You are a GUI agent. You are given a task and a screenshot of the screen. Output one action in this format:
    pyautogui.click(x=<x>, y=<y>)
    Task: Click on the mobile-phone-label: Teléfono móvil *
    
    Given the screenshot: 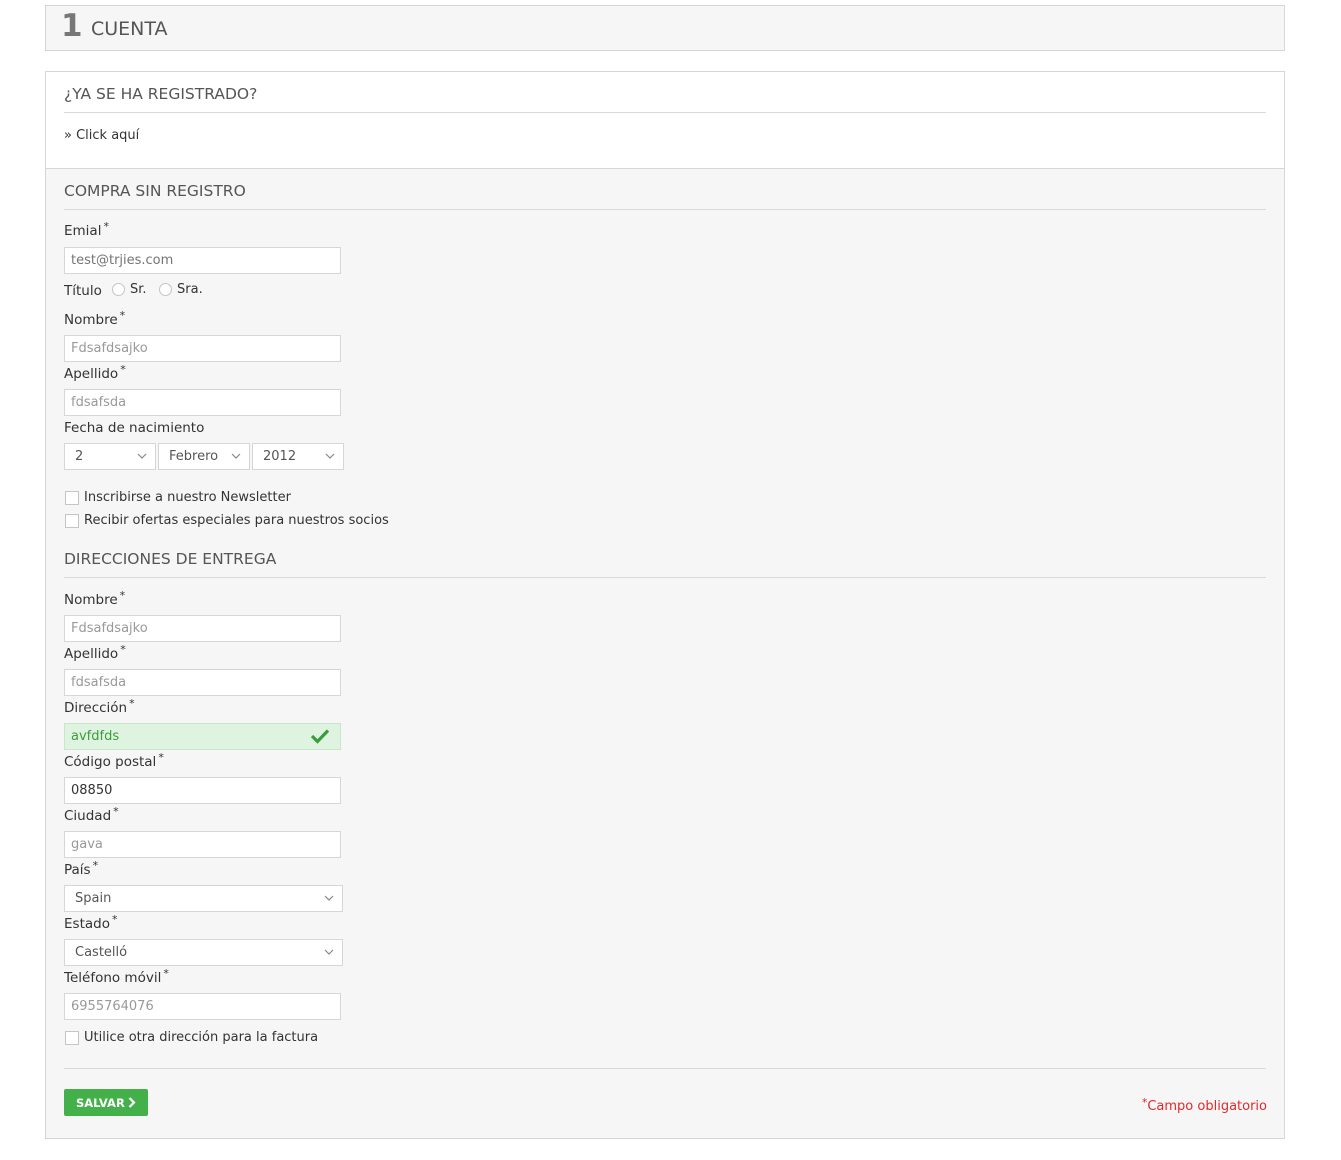 What is the action you would take?
    pyautogui.click(x=116, y=976)
    